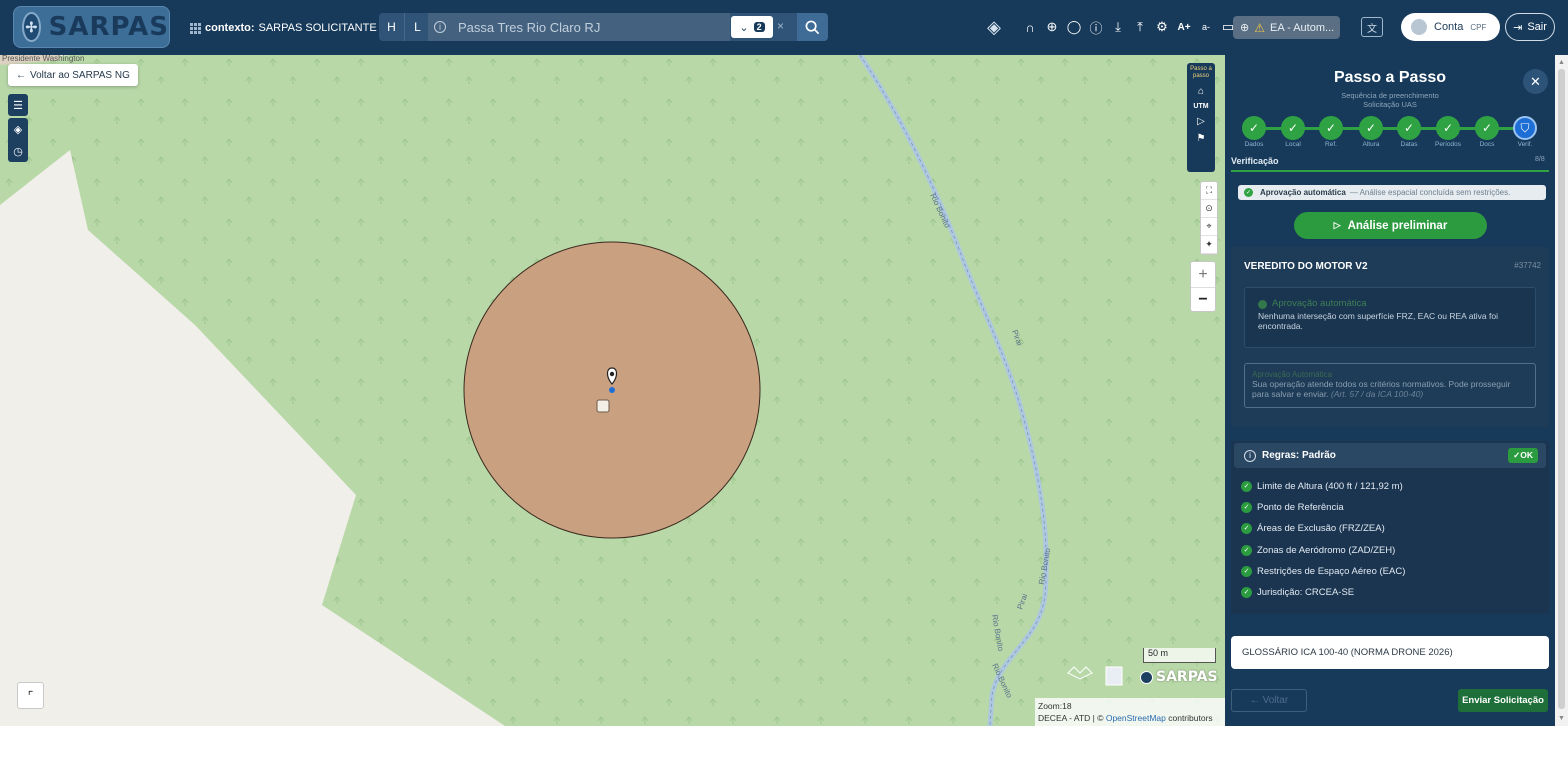 The height and width of the screenshot is (772, 1568). I want to click on flag-icon: ⚑, so click(1201, 138).